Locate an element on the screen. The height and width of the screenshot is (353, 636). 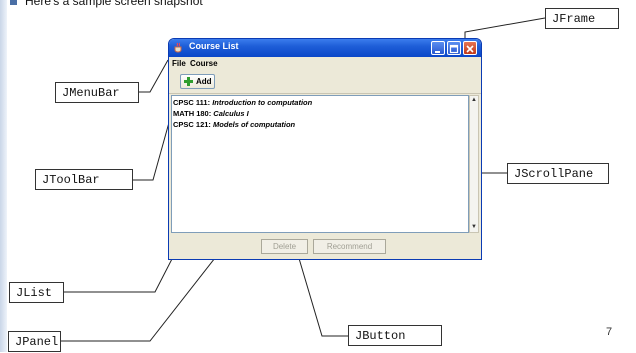
button-panel: Delete Recommend is located at coordinates (325, 247).